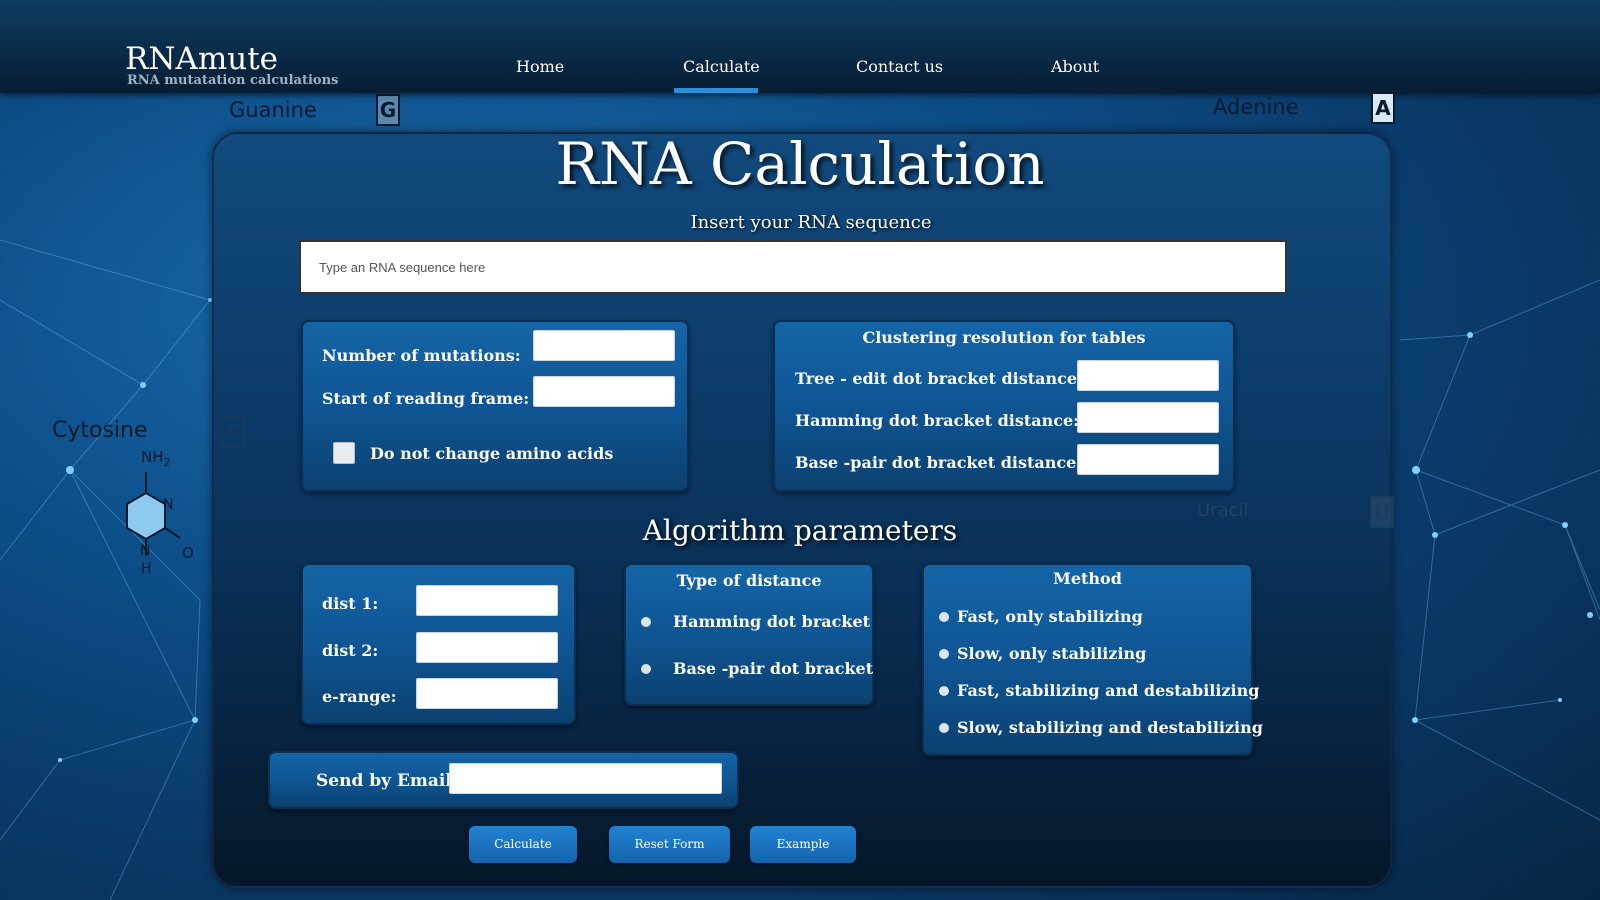 This screenshot has width=1600, height=900. What do you see at coordinates (1075, 66) in the screenshot?
I see `nav-about: About` at bounding box center [1075, 66].